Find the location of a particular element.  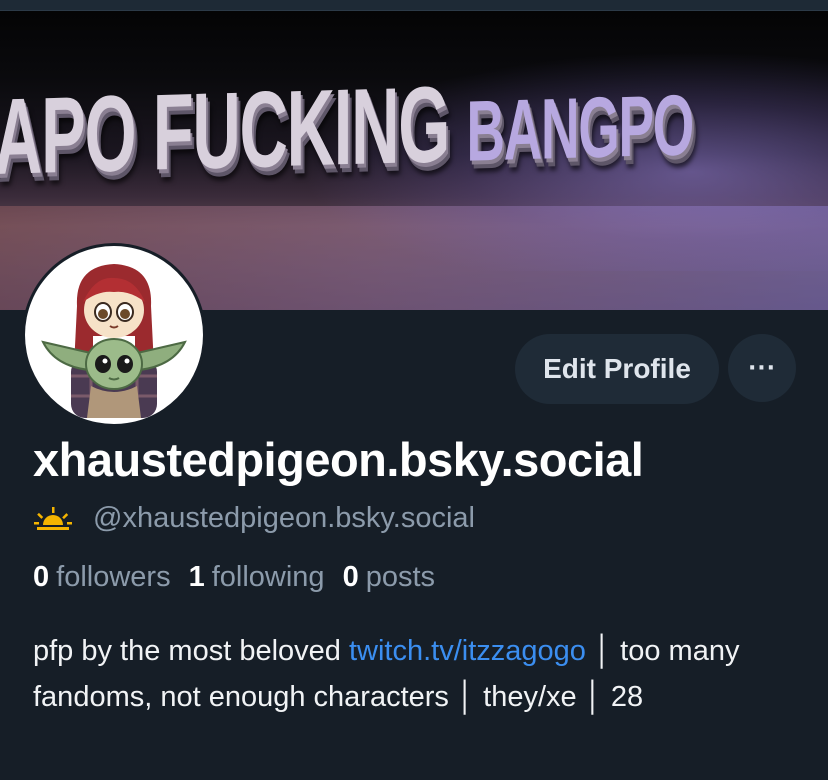

following-label: following is located at coordinates (268, 577).